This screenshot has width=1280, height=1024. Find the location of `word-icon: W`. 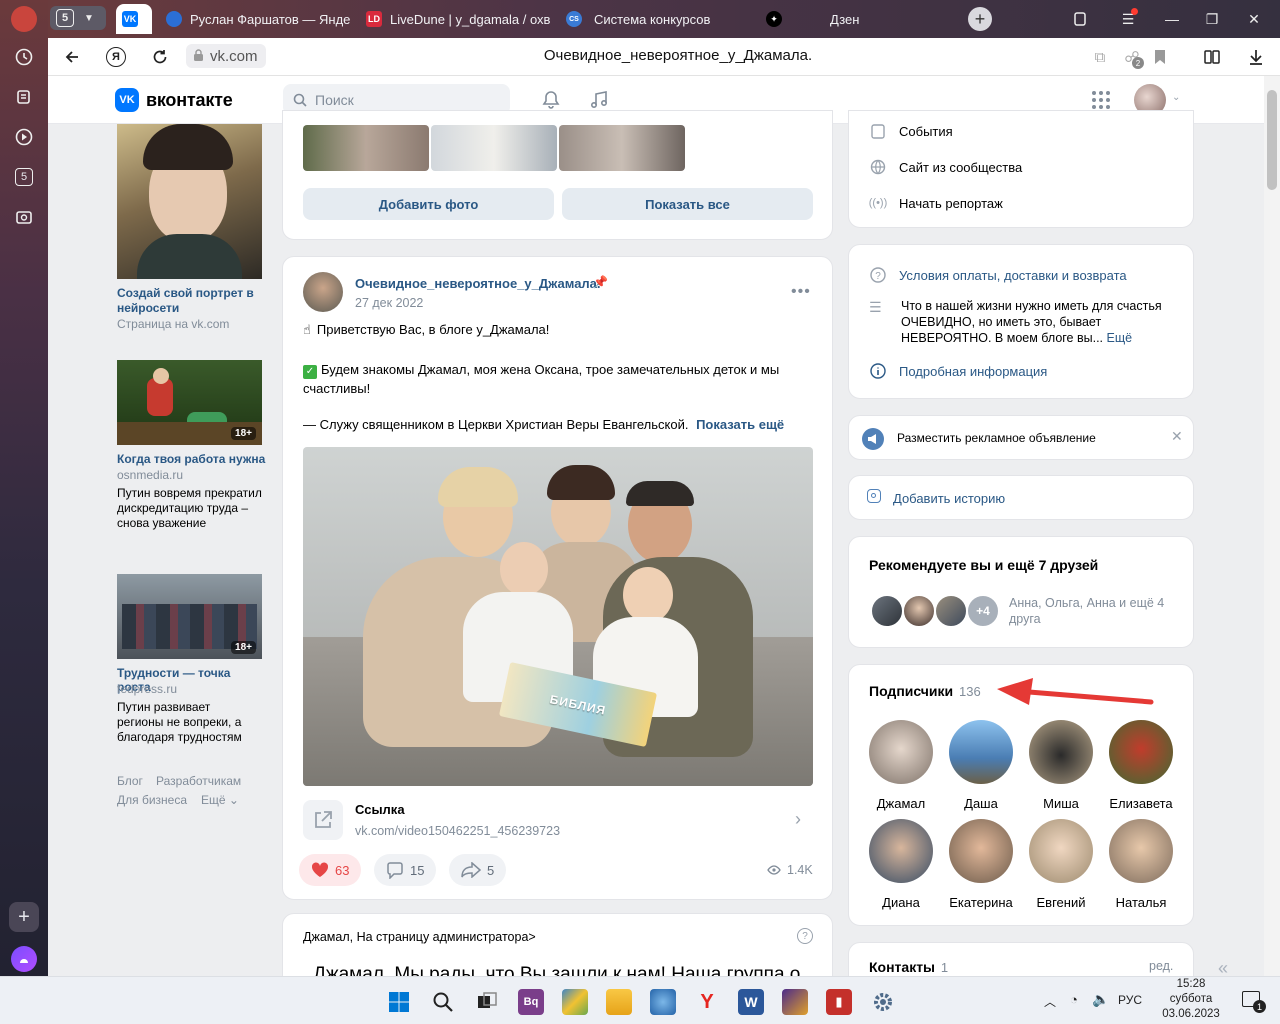

word-icon: W is located at coordinates (751, 1002).